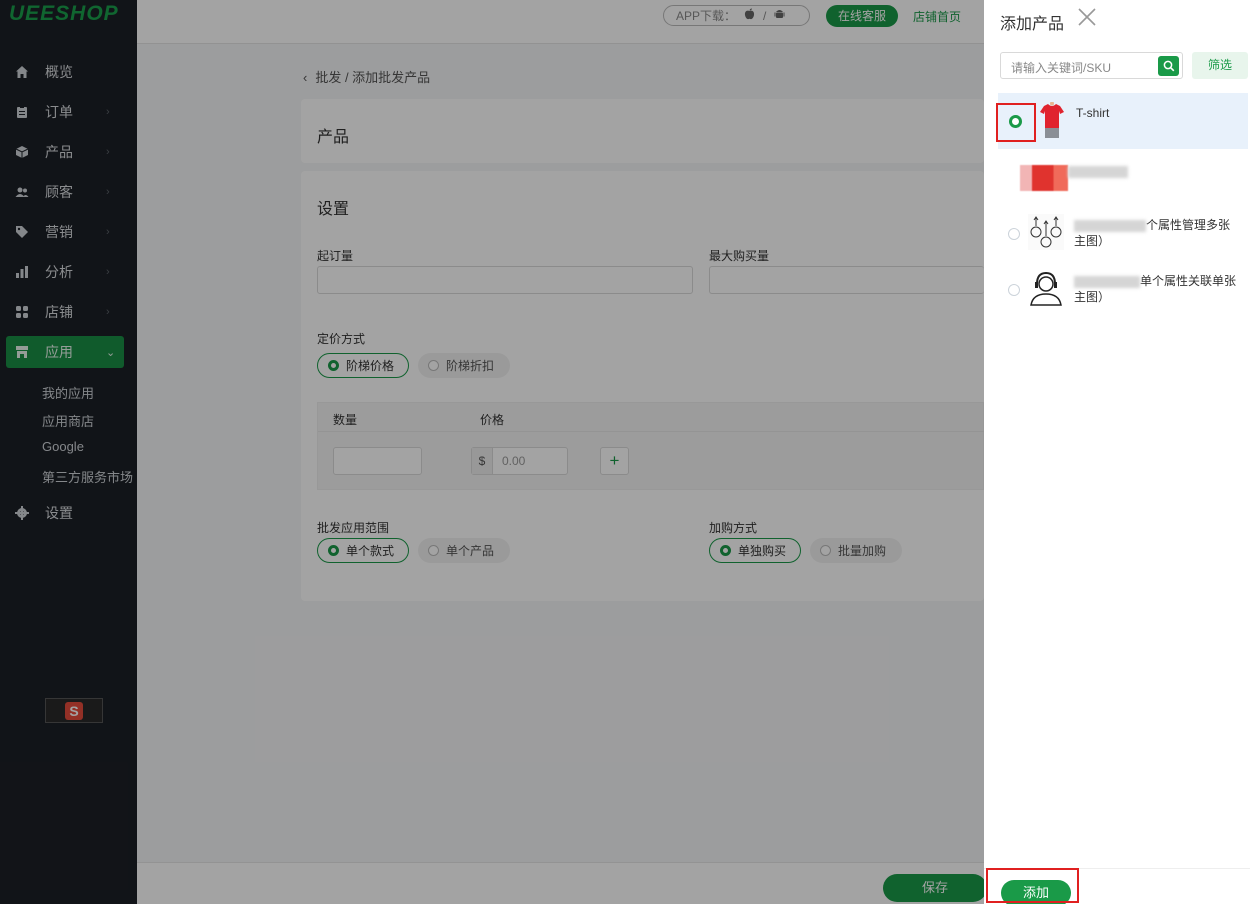 Image resolution: width=1250 pixels, height=904 pixels. Describe the element at coordinates (1061, 67) in the screenshot. I see `search-input: 请输入关键词/SKU` at that location.